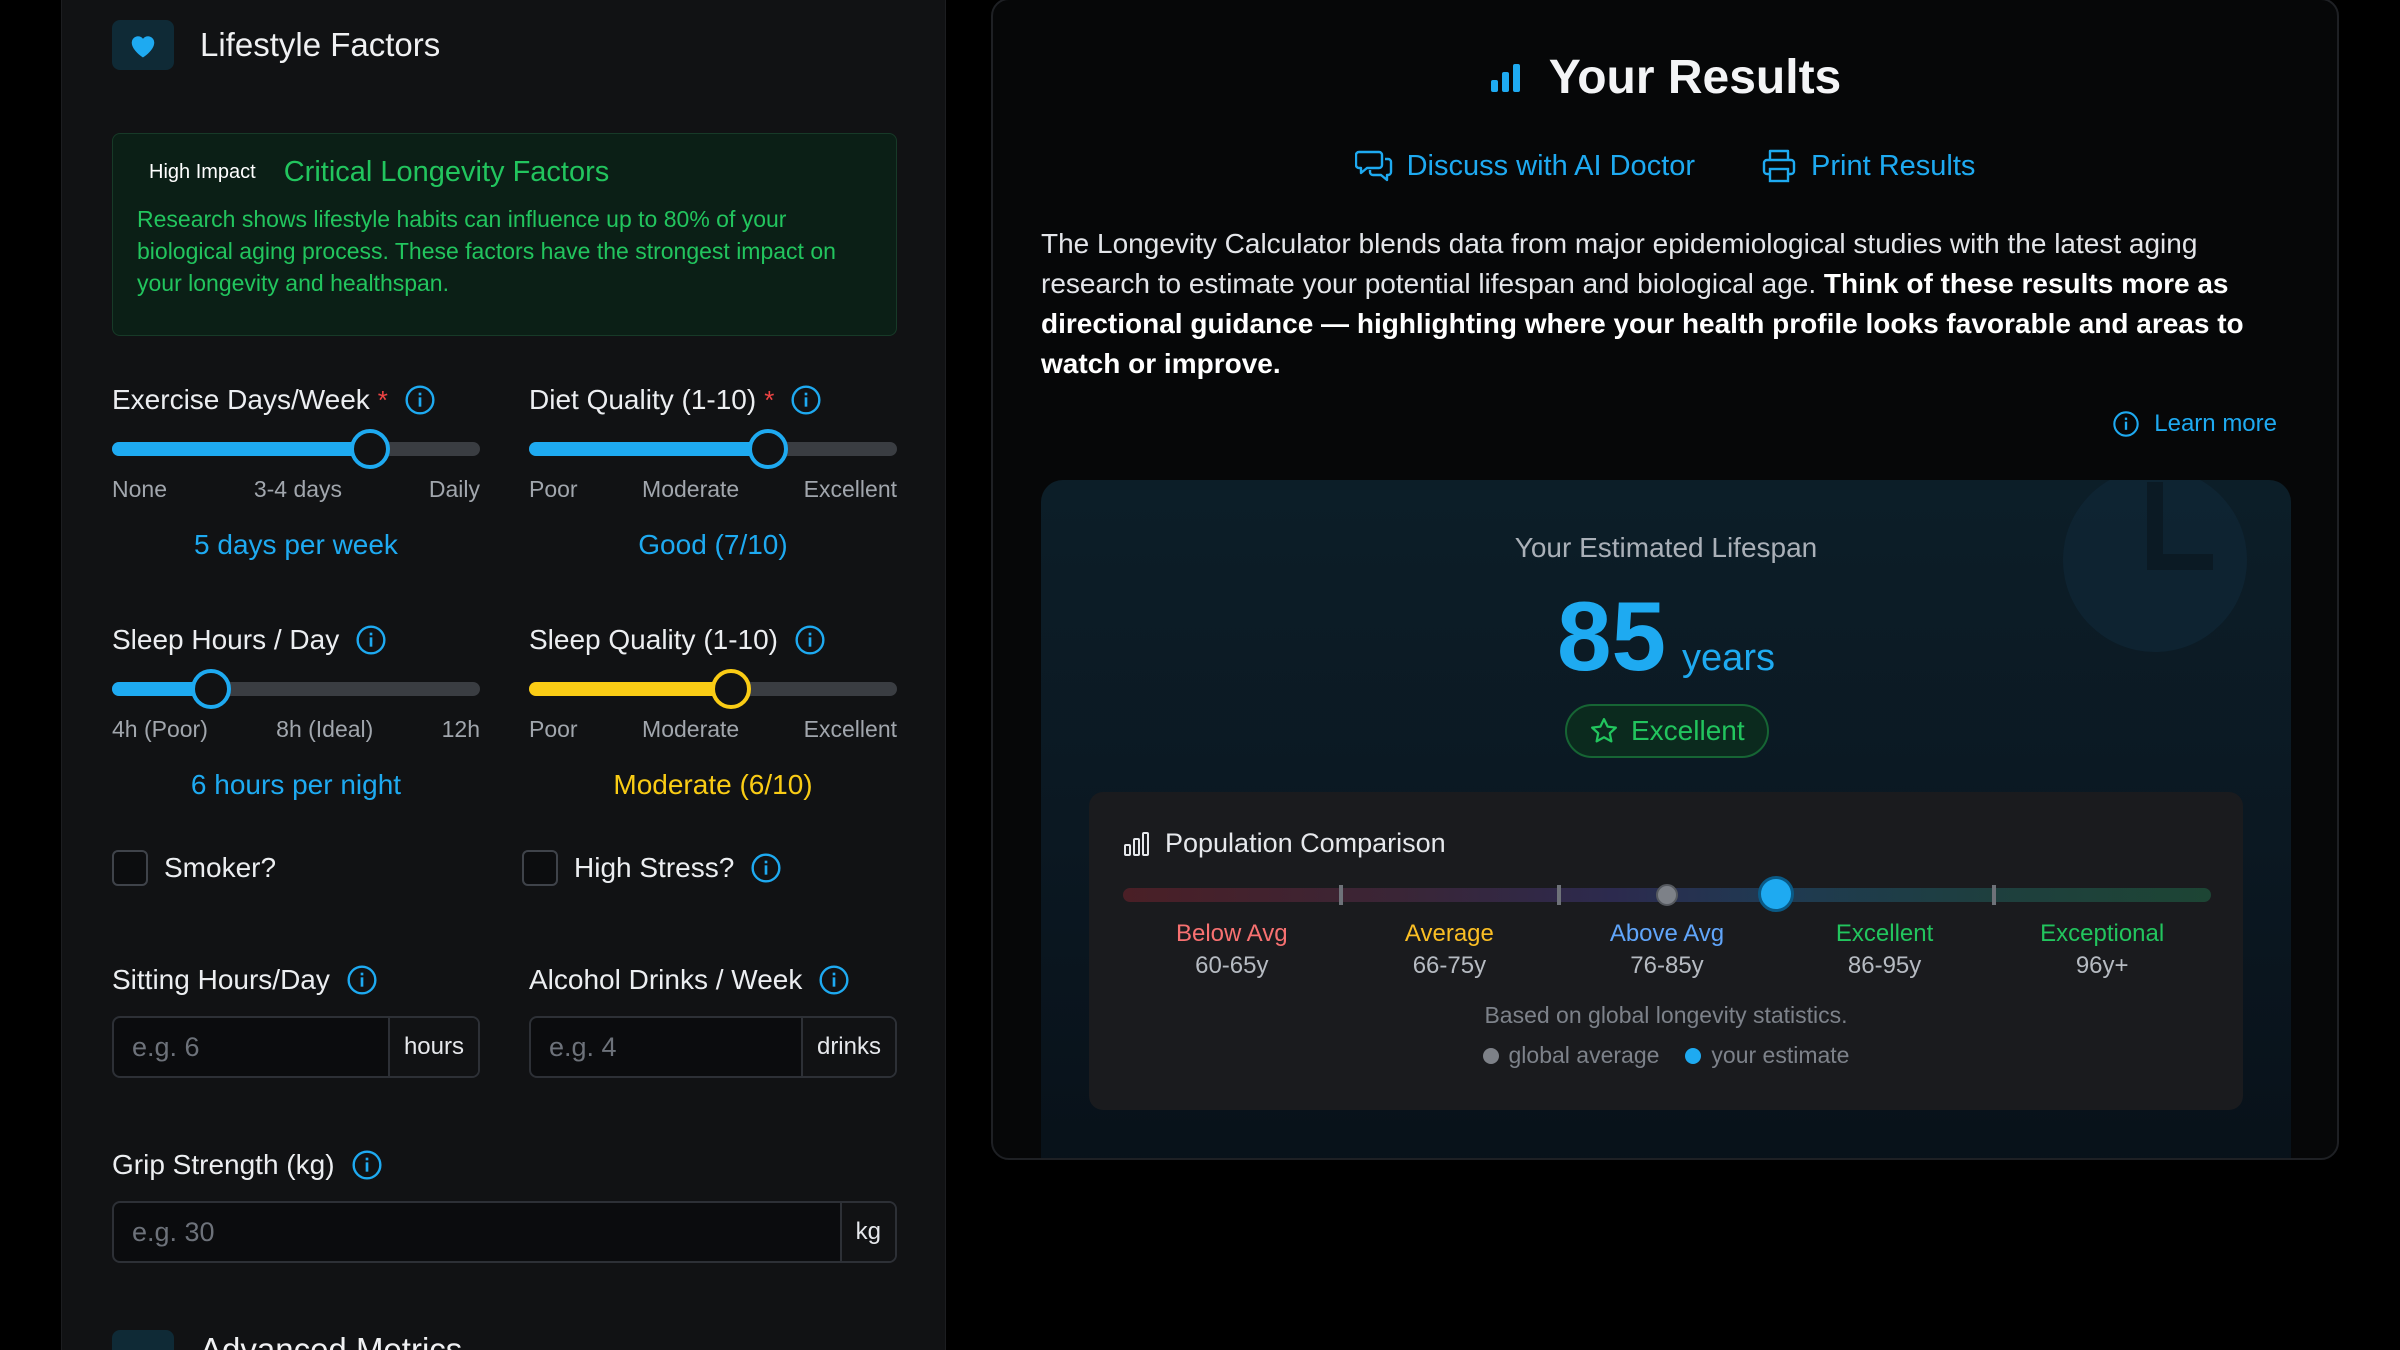 Image resolution: width=2400 pixels, height=1350 pixels. What do you see at coordinates (130, 868) in the screenshot?
I see `smoker-checkbox` at bounding box center [130, 868].